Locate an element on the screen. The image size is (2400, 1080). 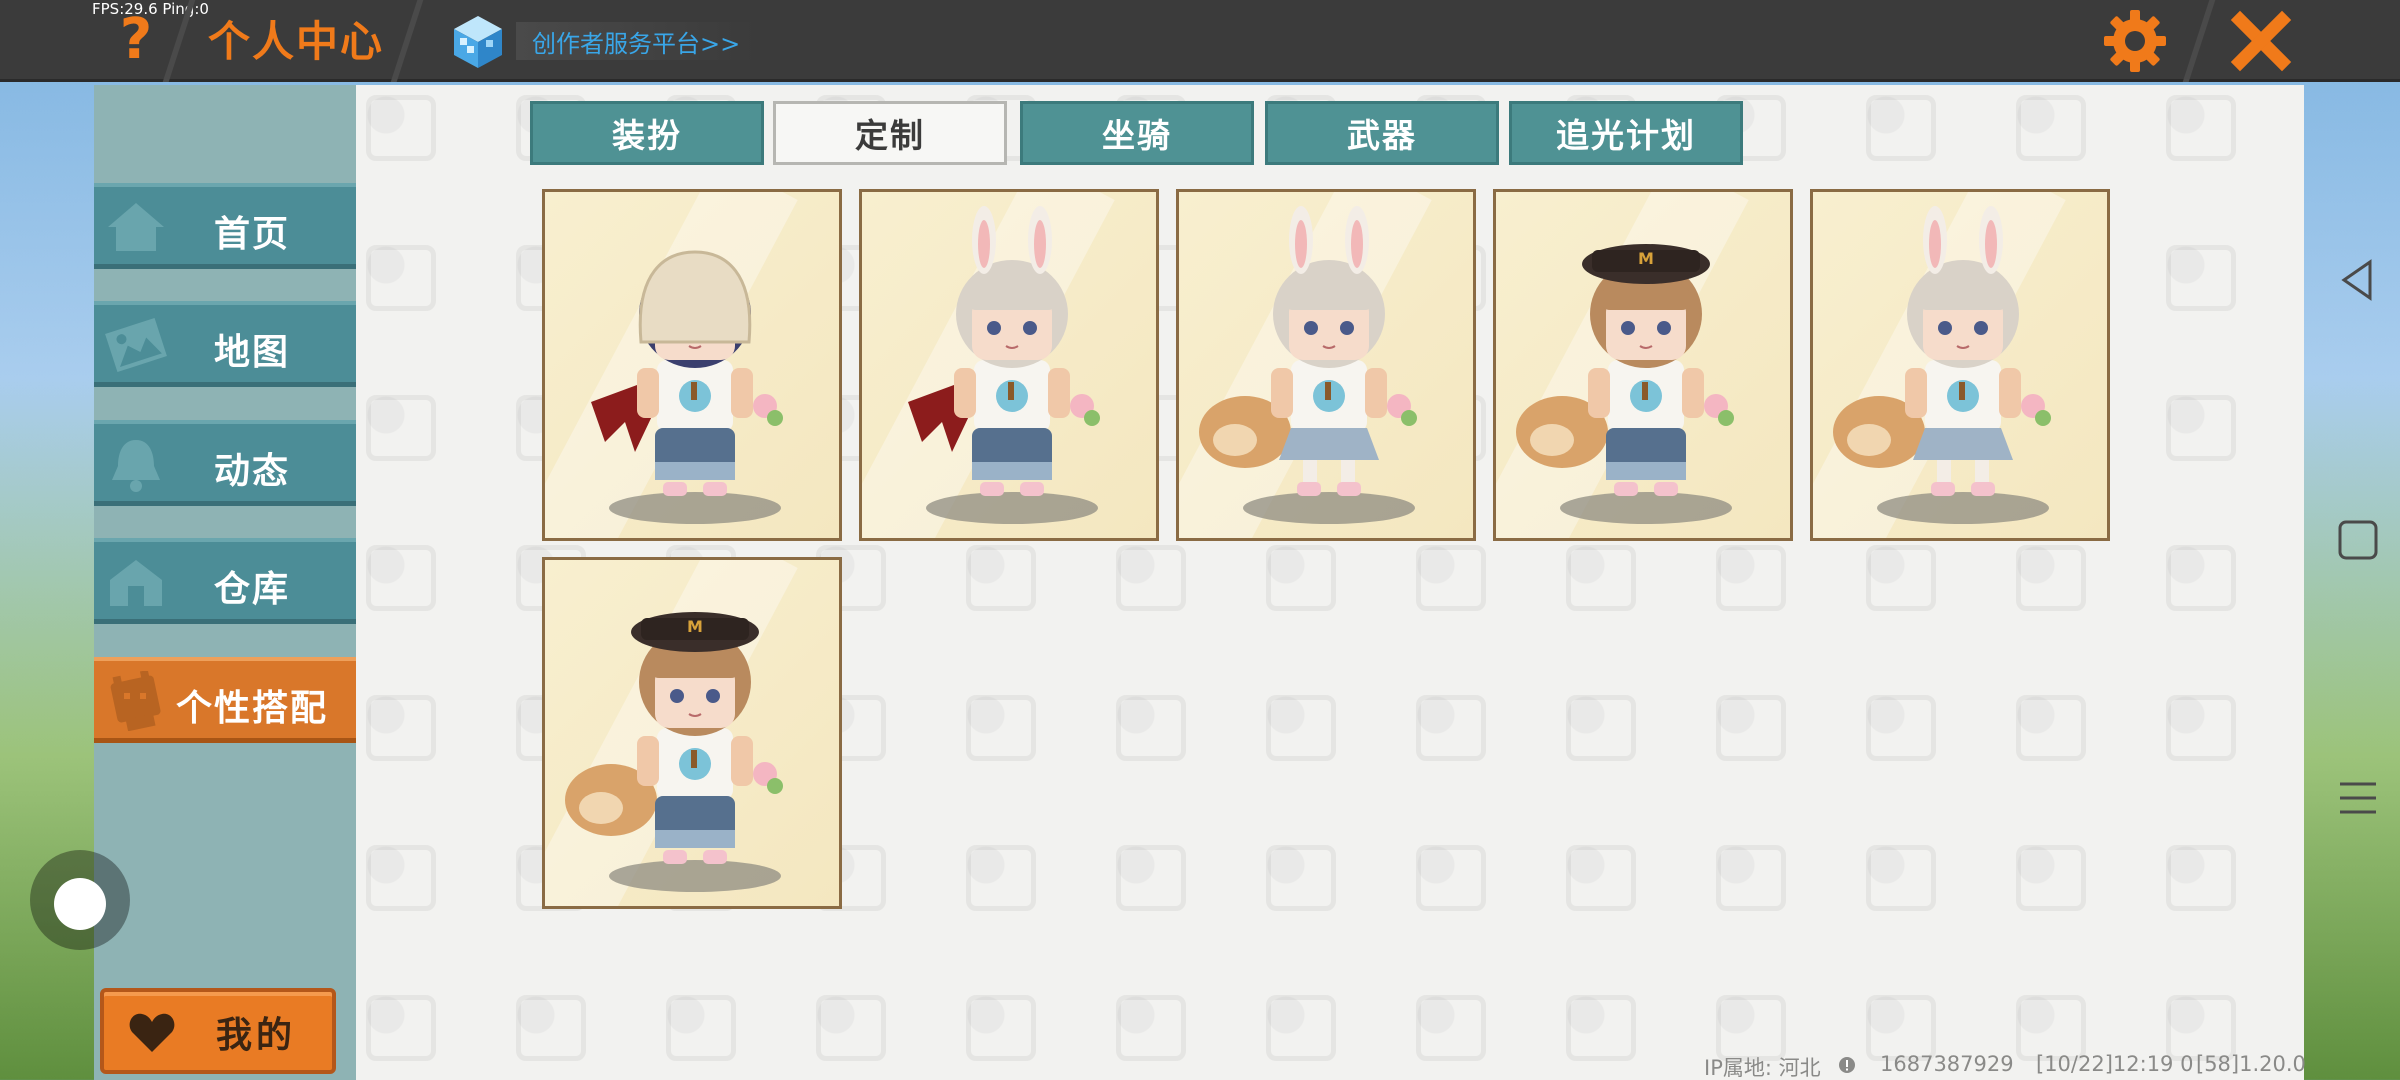
joystick-knob is located at coordinates (80, 904).